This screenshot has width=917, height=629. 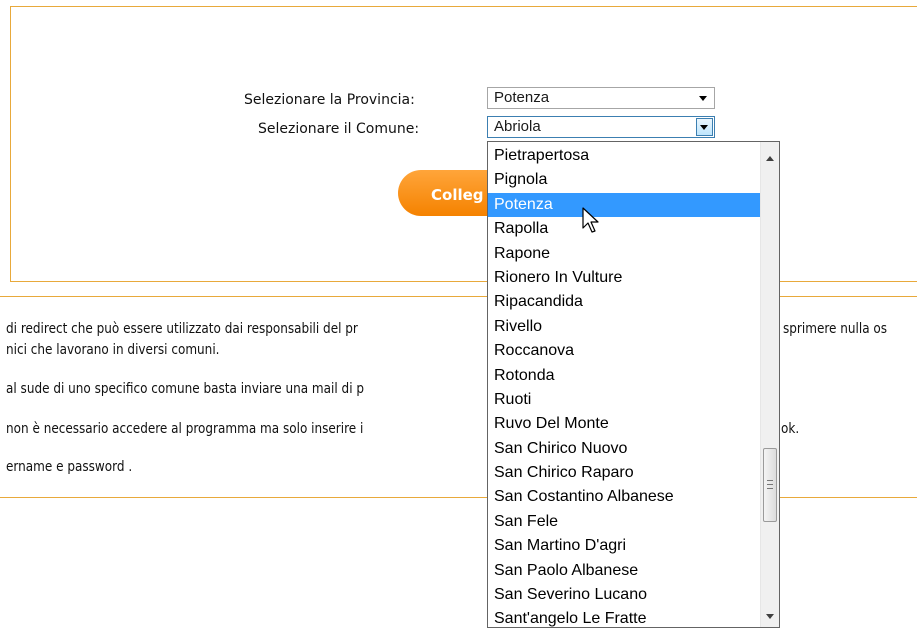 I want to click on provincia-value: Potenza, so click(x=522, y=97).